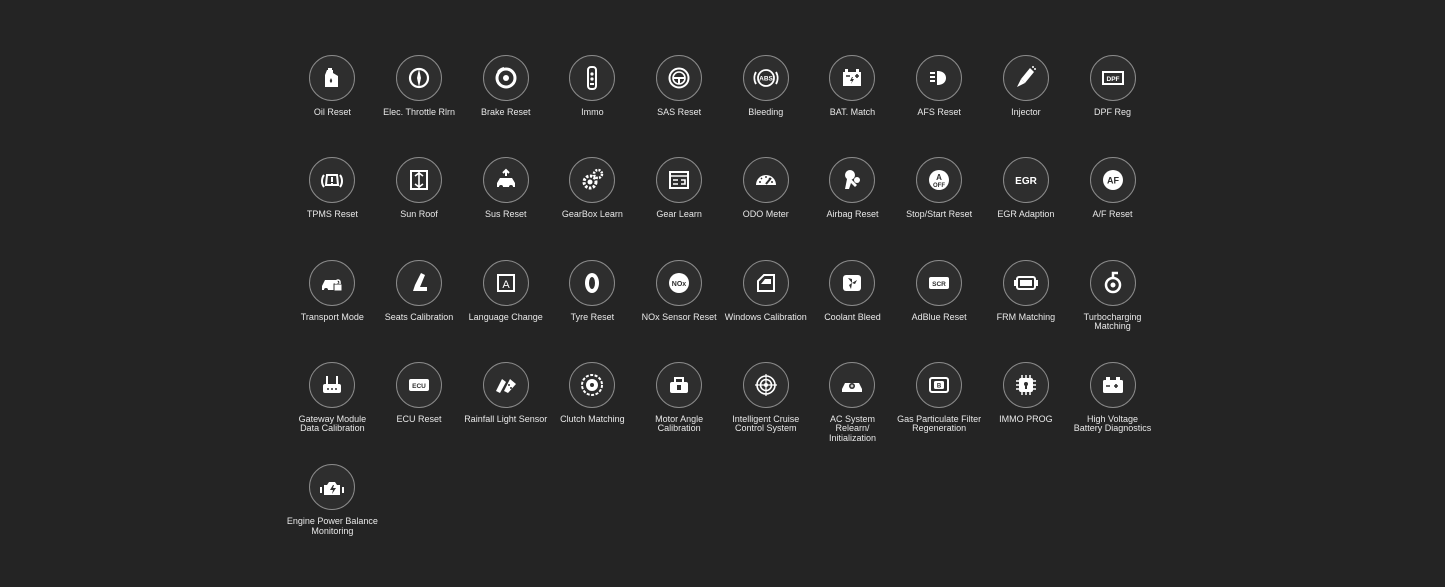  What do you see at coordinates (852, 310) in the screenshot?
I see `function-tile-coolant-bleed: Coolant Bleed` at bounding box center [852, 310].